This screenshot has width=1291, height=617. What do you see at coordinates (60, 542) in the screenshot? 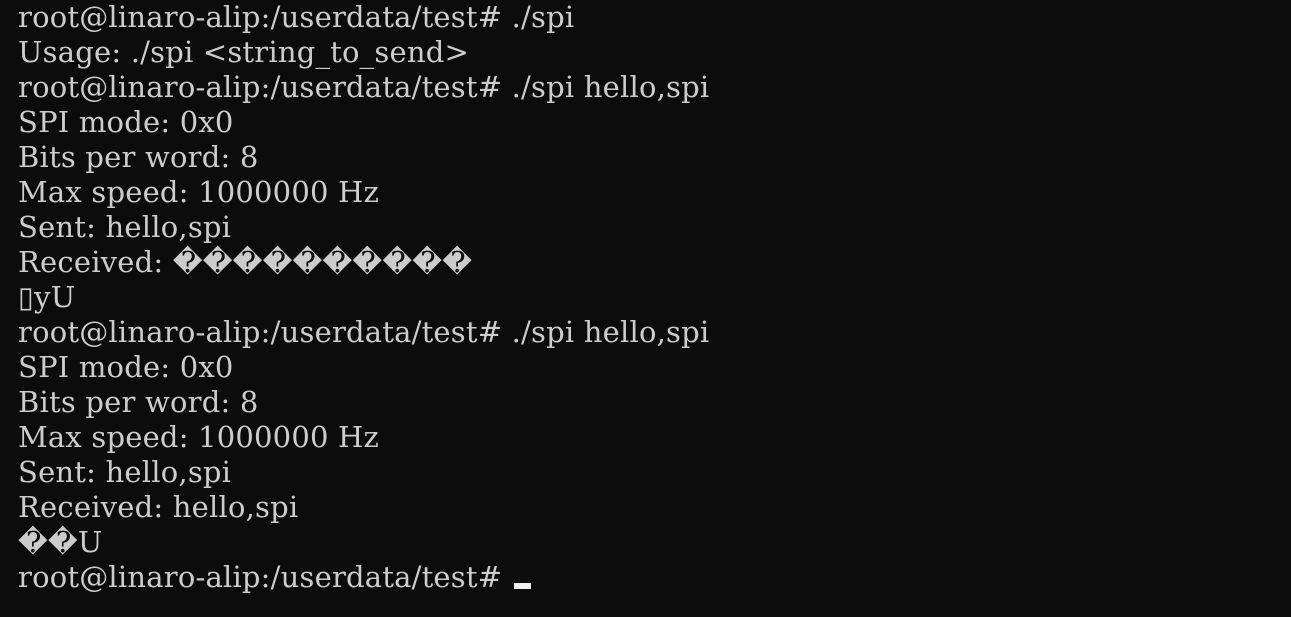
I see `terminal-line: ��U` at bounding box center [60, 542].